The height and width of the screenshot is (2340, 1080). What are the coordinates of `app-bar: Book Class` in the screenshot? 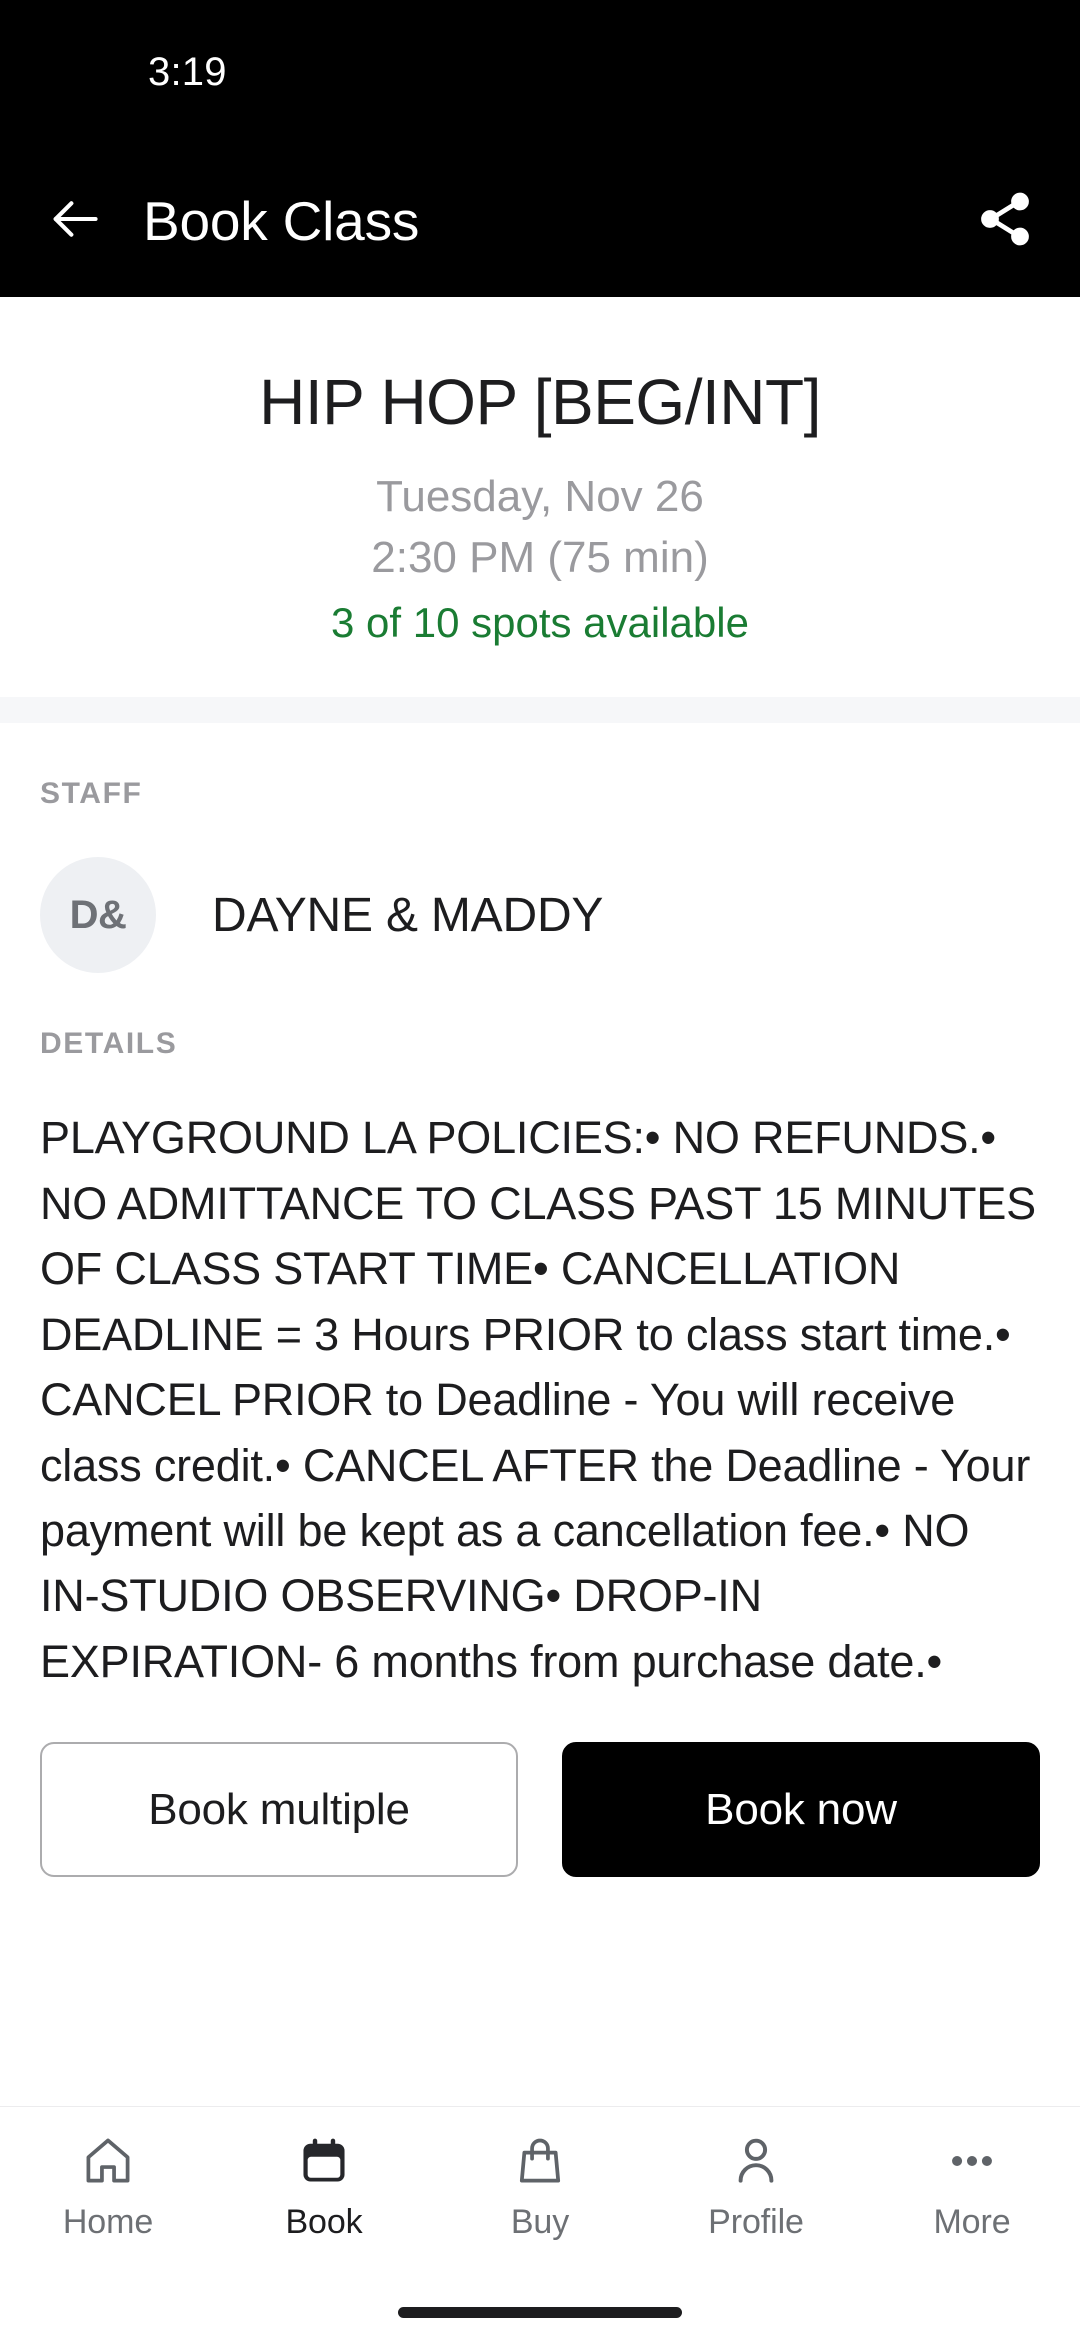 It's located at (540, 221).